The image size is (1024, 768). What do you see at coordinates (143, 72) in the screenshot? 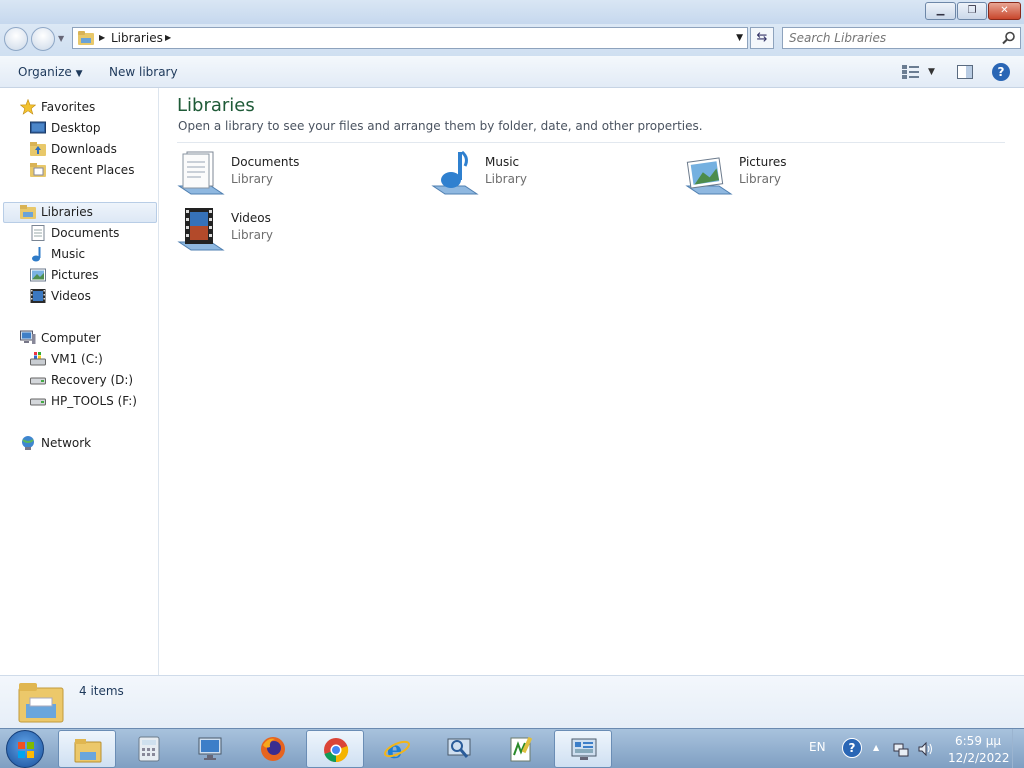
I see `new-library-button: New library` at bounding box center [143, 72].